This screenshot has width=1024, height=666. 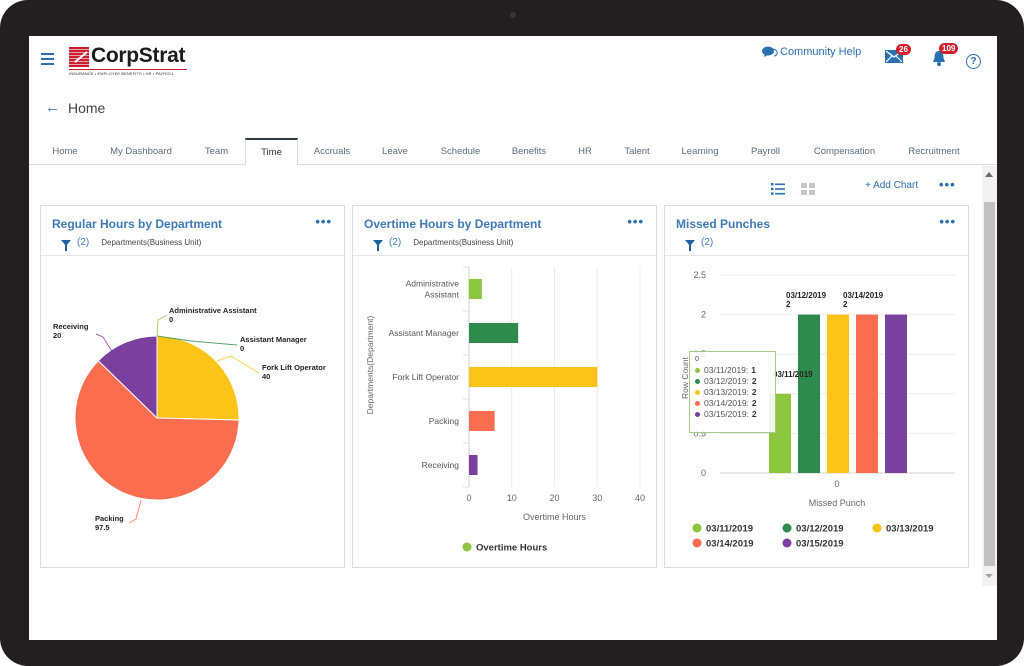 I want to click on back-to-home: ← Home, so click(x=75, y=107).